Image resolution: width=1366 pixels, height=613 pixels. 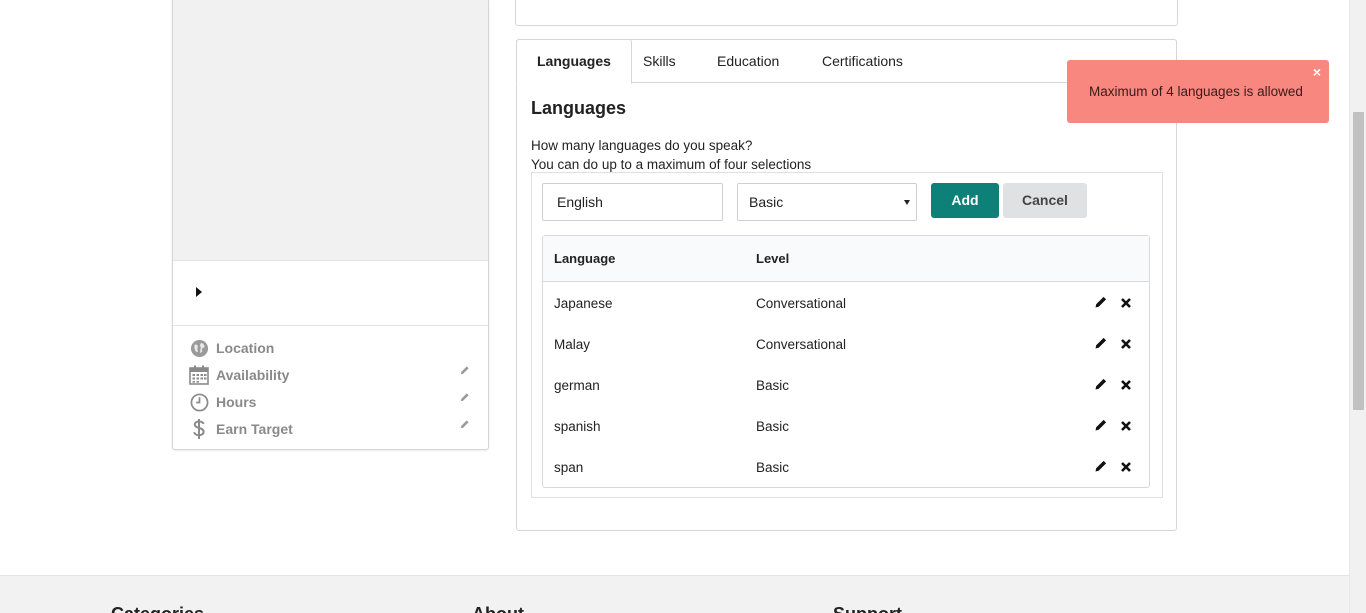 What do you see at coordinates (862, 61) in the screenshot?
I see `tab-certifications: Certifications` at bounding box center [862, 61].